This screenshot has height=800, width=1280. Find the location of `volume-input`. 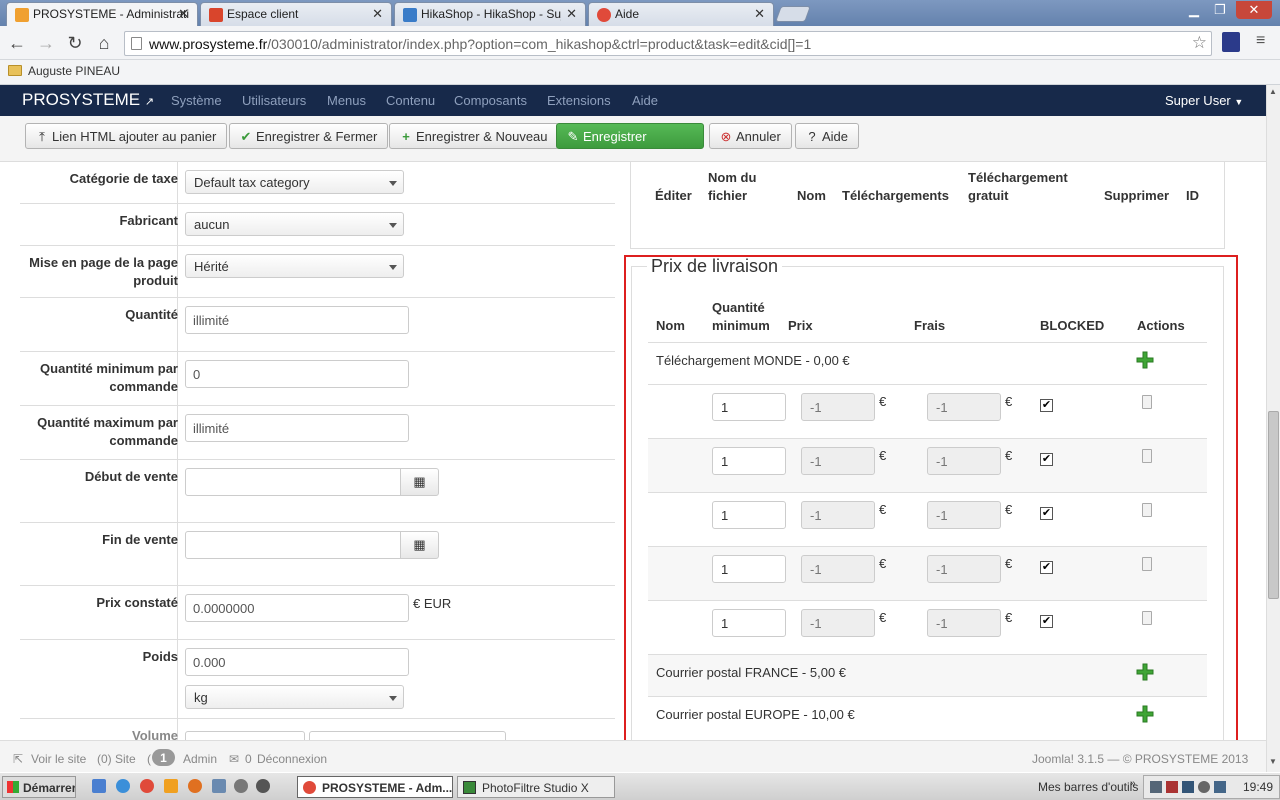

volume-input is located at coordinates (245, 735).